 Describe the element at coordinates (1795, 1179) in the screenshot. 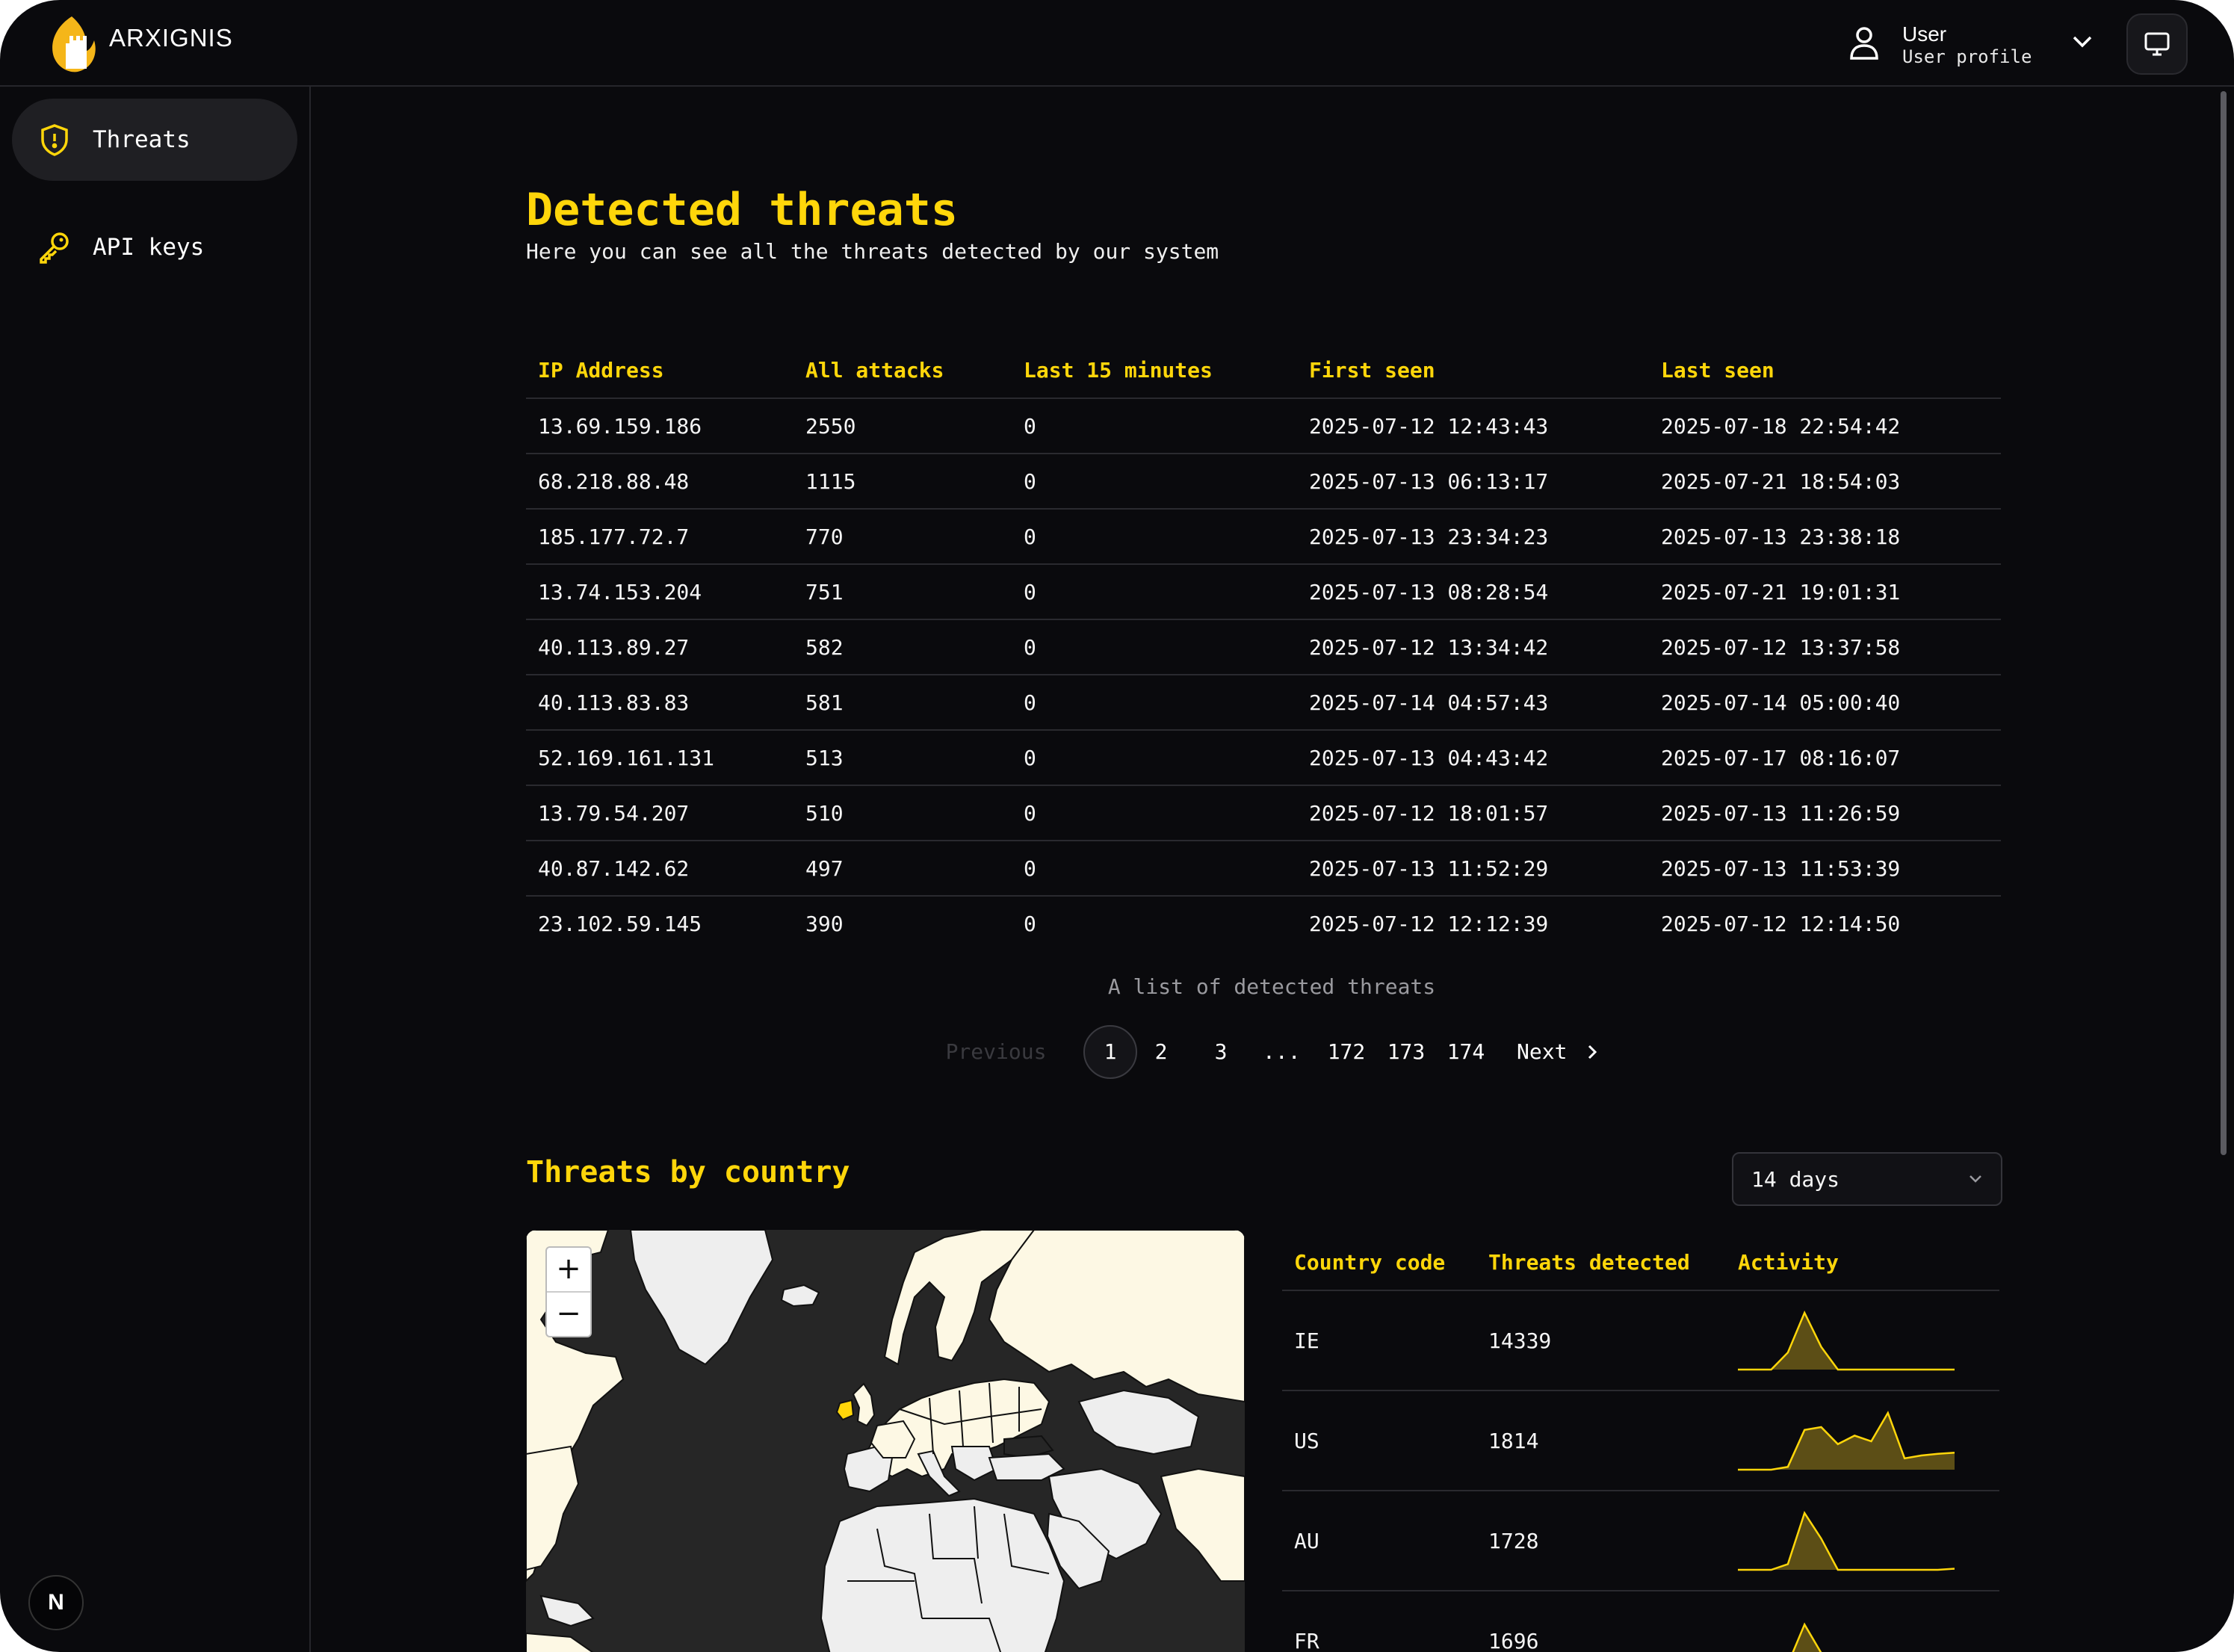

I see `time-range-value: 14 days` at that location.